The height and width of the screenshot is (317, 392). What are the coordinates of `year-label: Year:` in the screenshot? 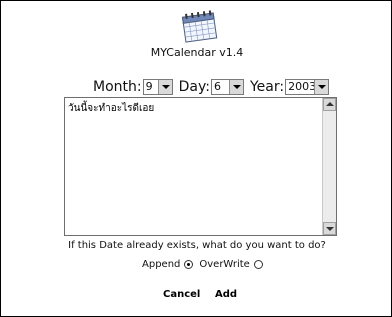 It's located at (267, 87).